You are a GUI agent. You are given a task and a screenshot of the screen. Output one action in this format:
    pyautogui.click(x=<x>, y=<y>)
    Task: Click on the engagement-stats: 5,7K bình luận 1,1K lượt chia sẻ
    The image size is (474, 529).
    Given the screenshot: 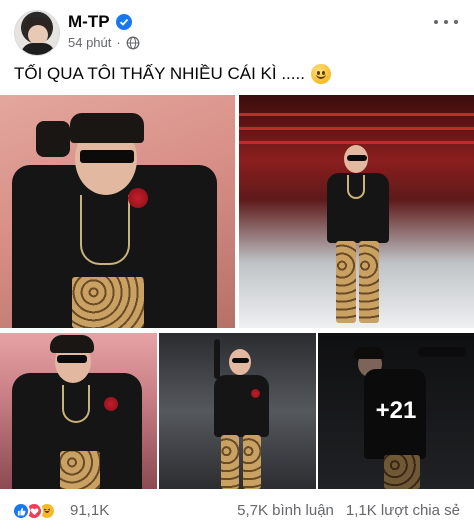 What is the action you would take?
    pyautogui.click(x=348, y=510)
    